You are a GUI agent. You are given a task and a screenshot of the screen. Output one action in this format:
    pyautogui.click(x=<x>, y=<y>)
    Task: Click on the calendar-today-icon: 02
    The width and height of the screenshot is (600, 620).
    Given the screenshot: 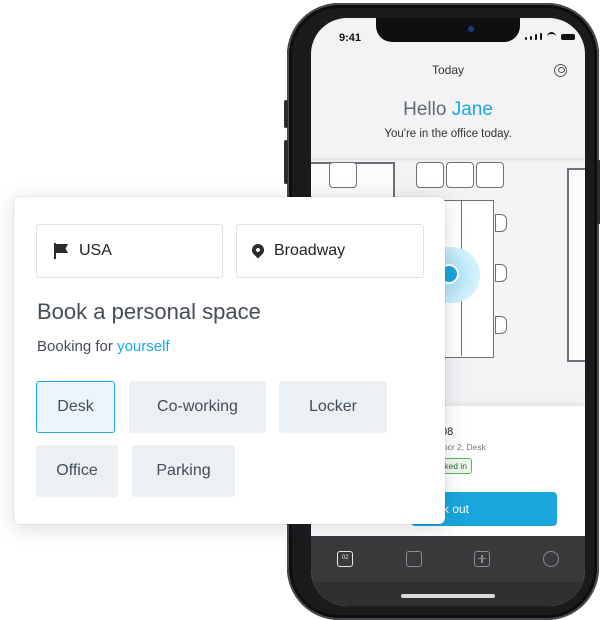 What is the action you would take?
    pyautogui.click(x=345, y=559)
    